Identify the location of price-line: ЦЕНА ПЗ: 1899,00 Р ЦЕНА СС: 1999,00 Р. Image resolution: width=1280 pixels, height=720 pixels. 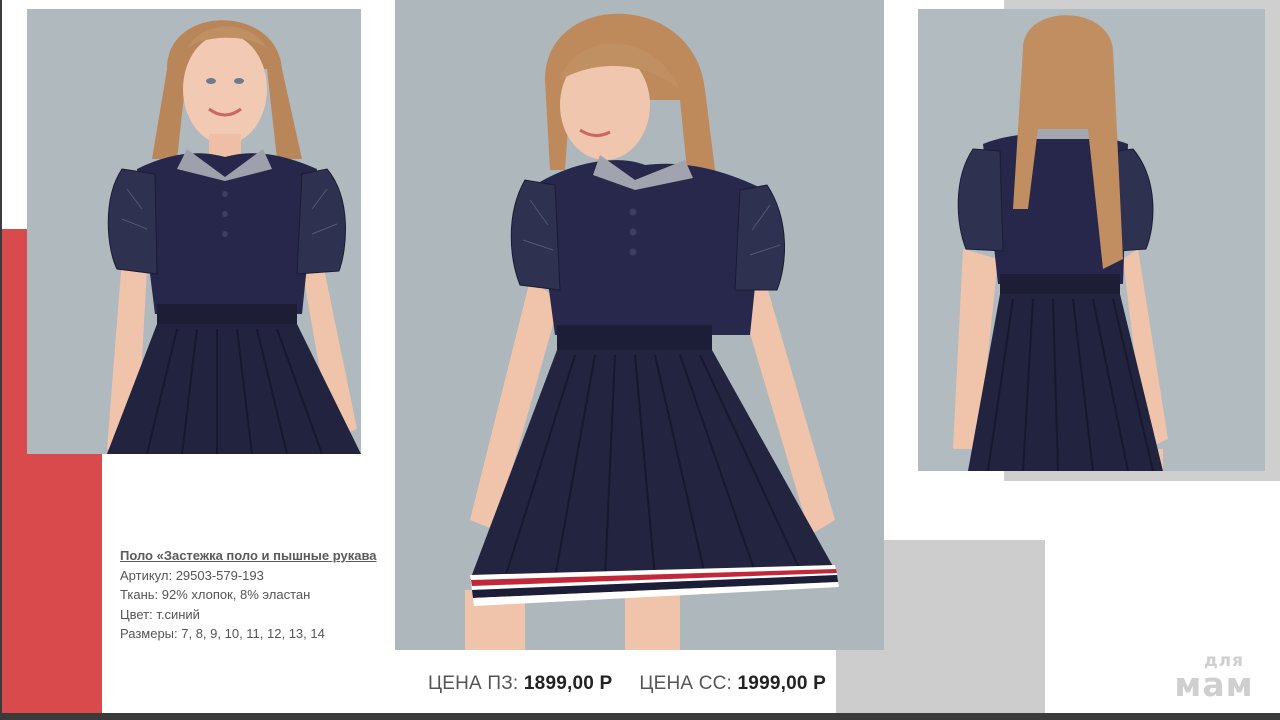
(627, 684).